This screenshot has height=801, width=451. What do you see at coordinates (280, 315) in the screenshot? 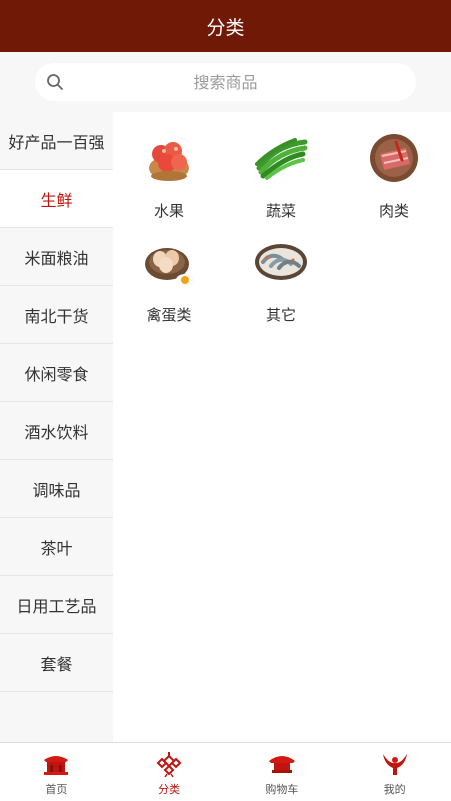
I see `category-label: 其它` at bounding box center [280, 315].